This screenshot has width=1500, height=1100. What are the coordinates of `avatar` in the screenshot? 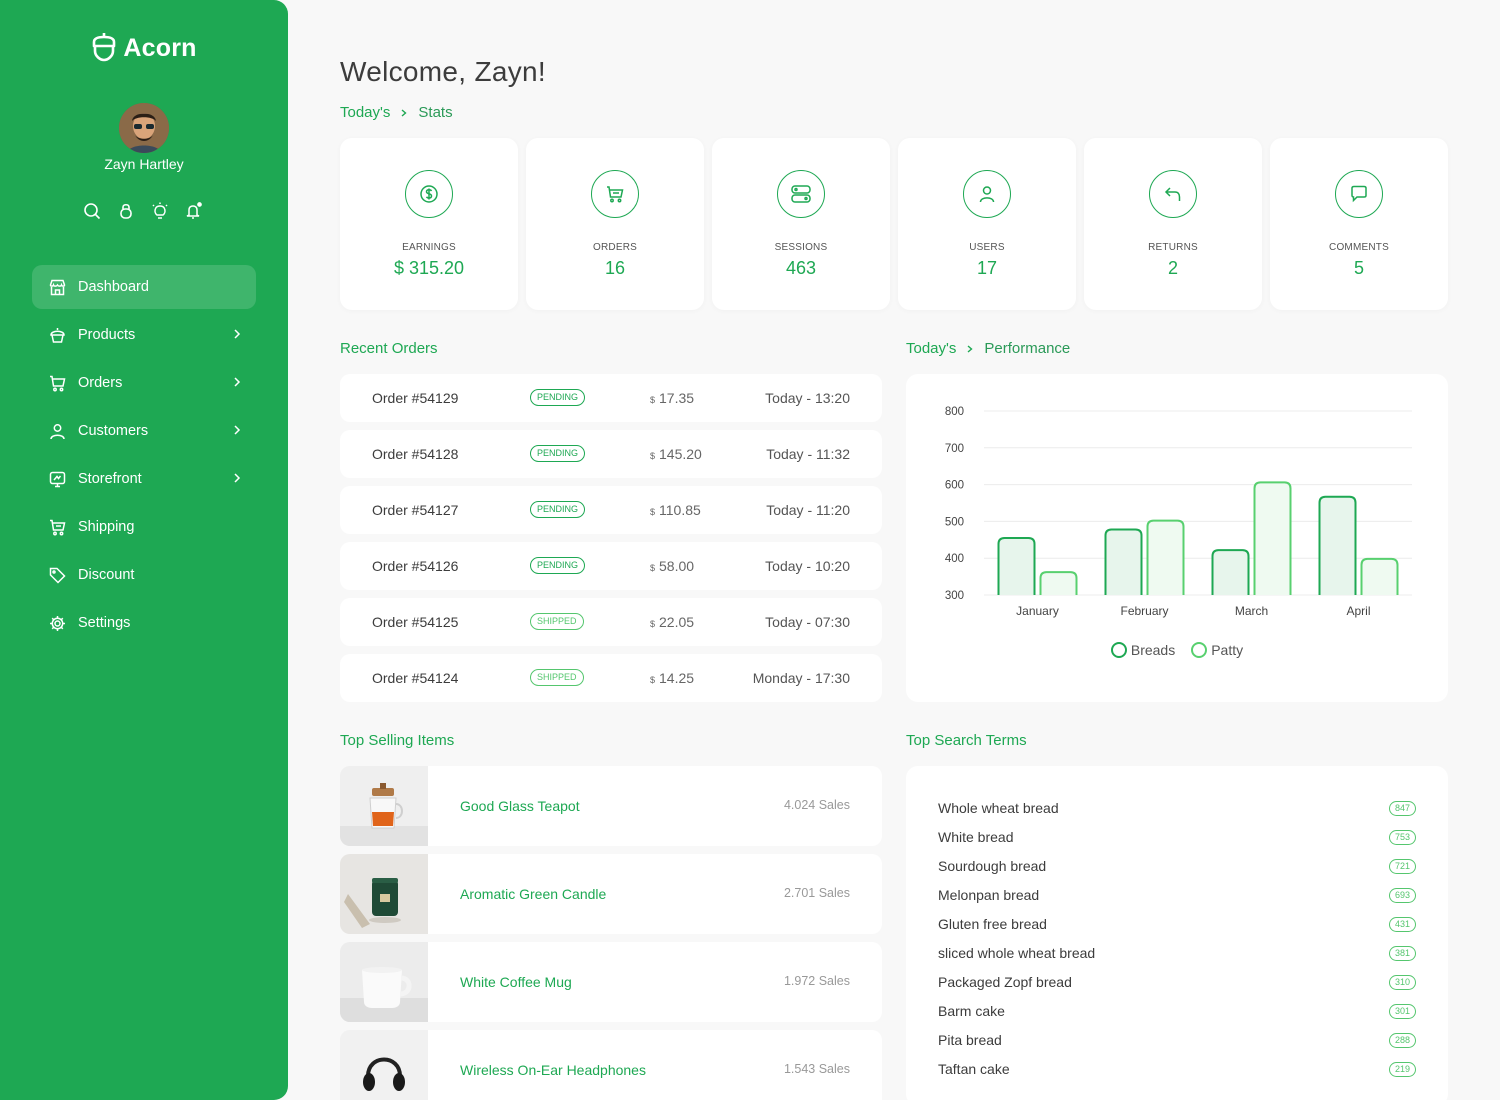 It's located at (144, 128).